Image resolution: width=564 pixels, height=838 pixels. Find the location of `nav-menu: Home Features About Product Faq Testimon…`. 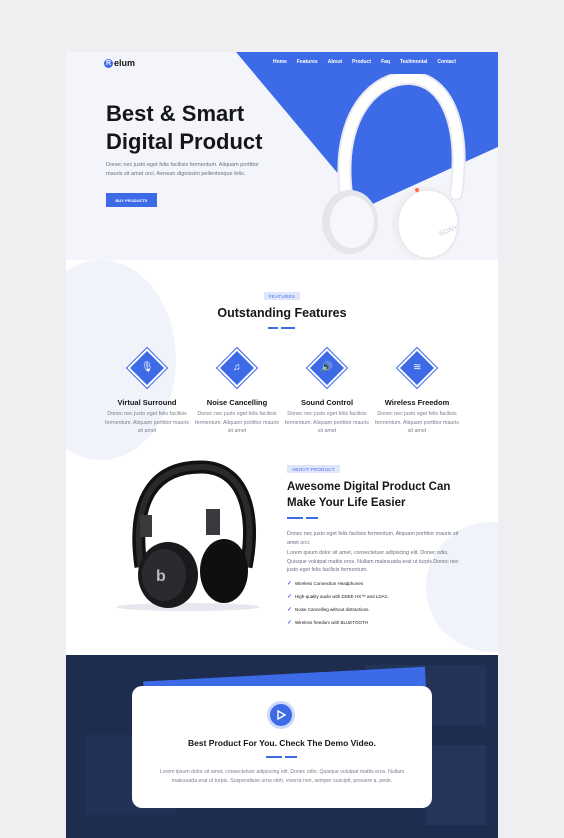

nav-menu: Home Features About Product Faq Testimon… is located at coordinates (364, 62).